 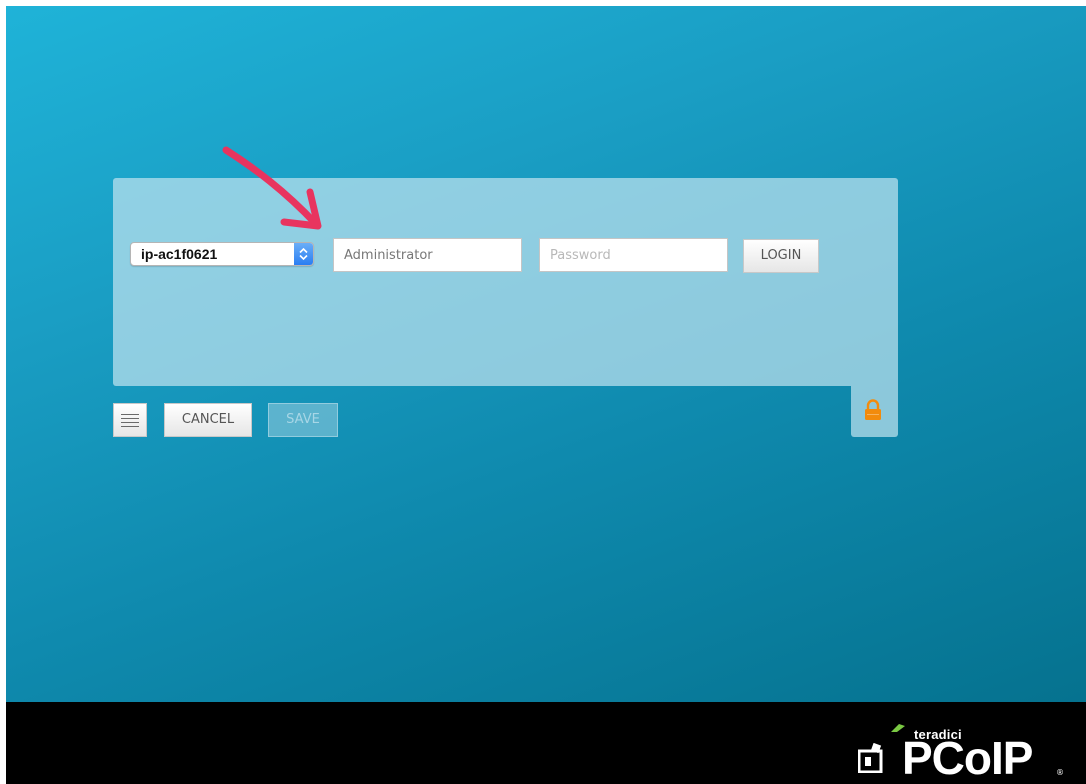 I want to click on password-field, so click(x=633, y=255).